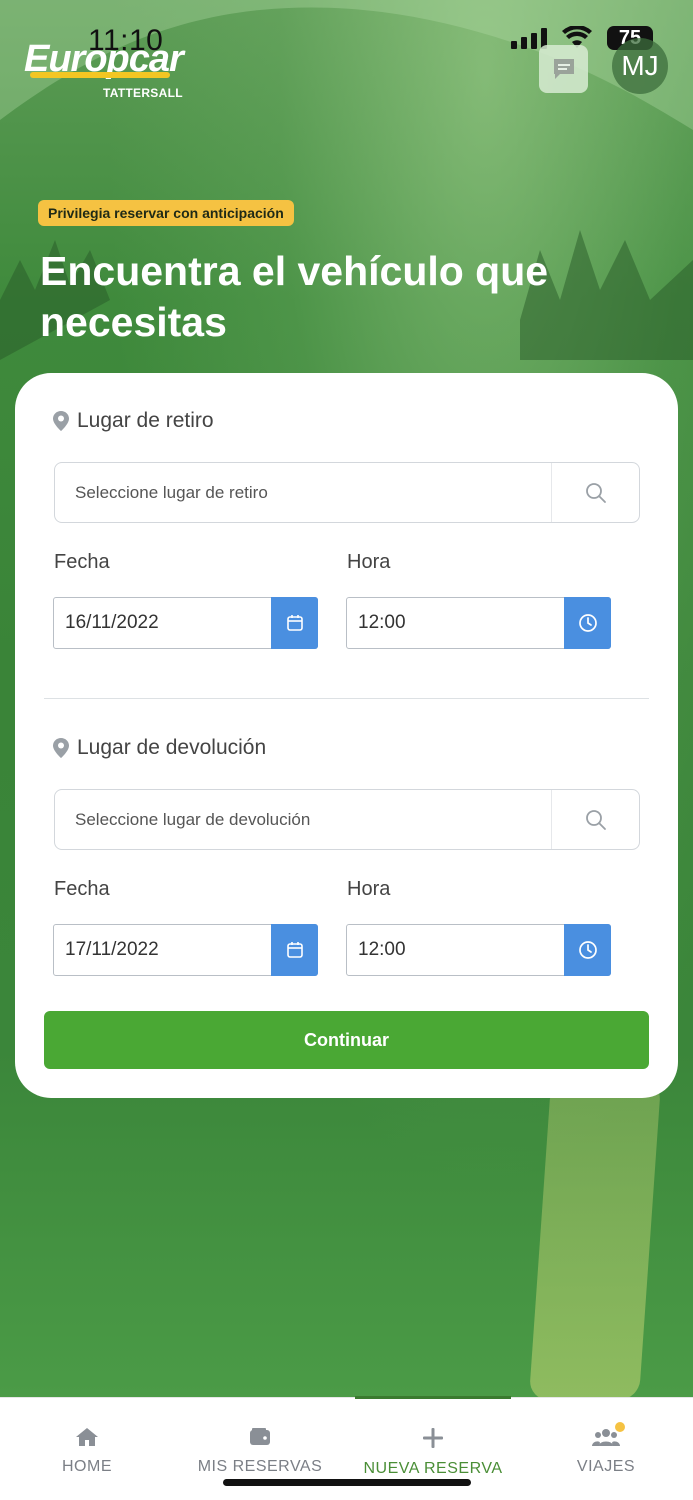  Describe the element at coordinates (87, 1437) in the screenshot. I see `home-icon` at that location.